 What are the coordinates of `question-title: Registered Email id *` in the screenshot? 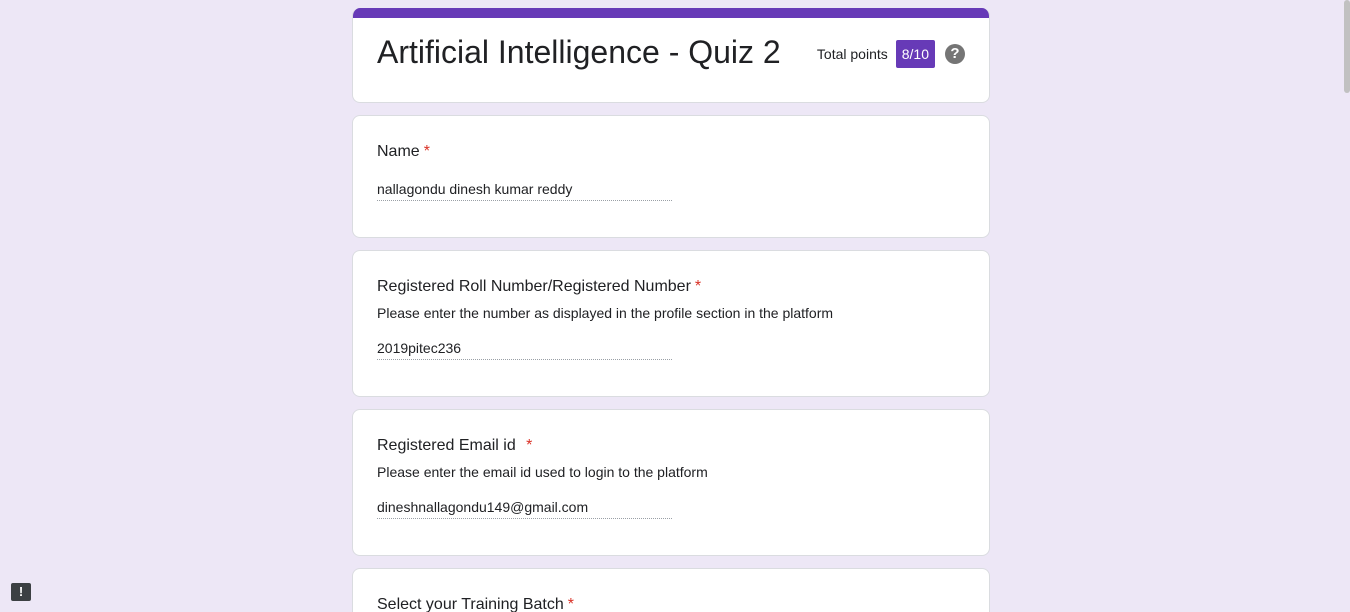 It's located at (454, 446).